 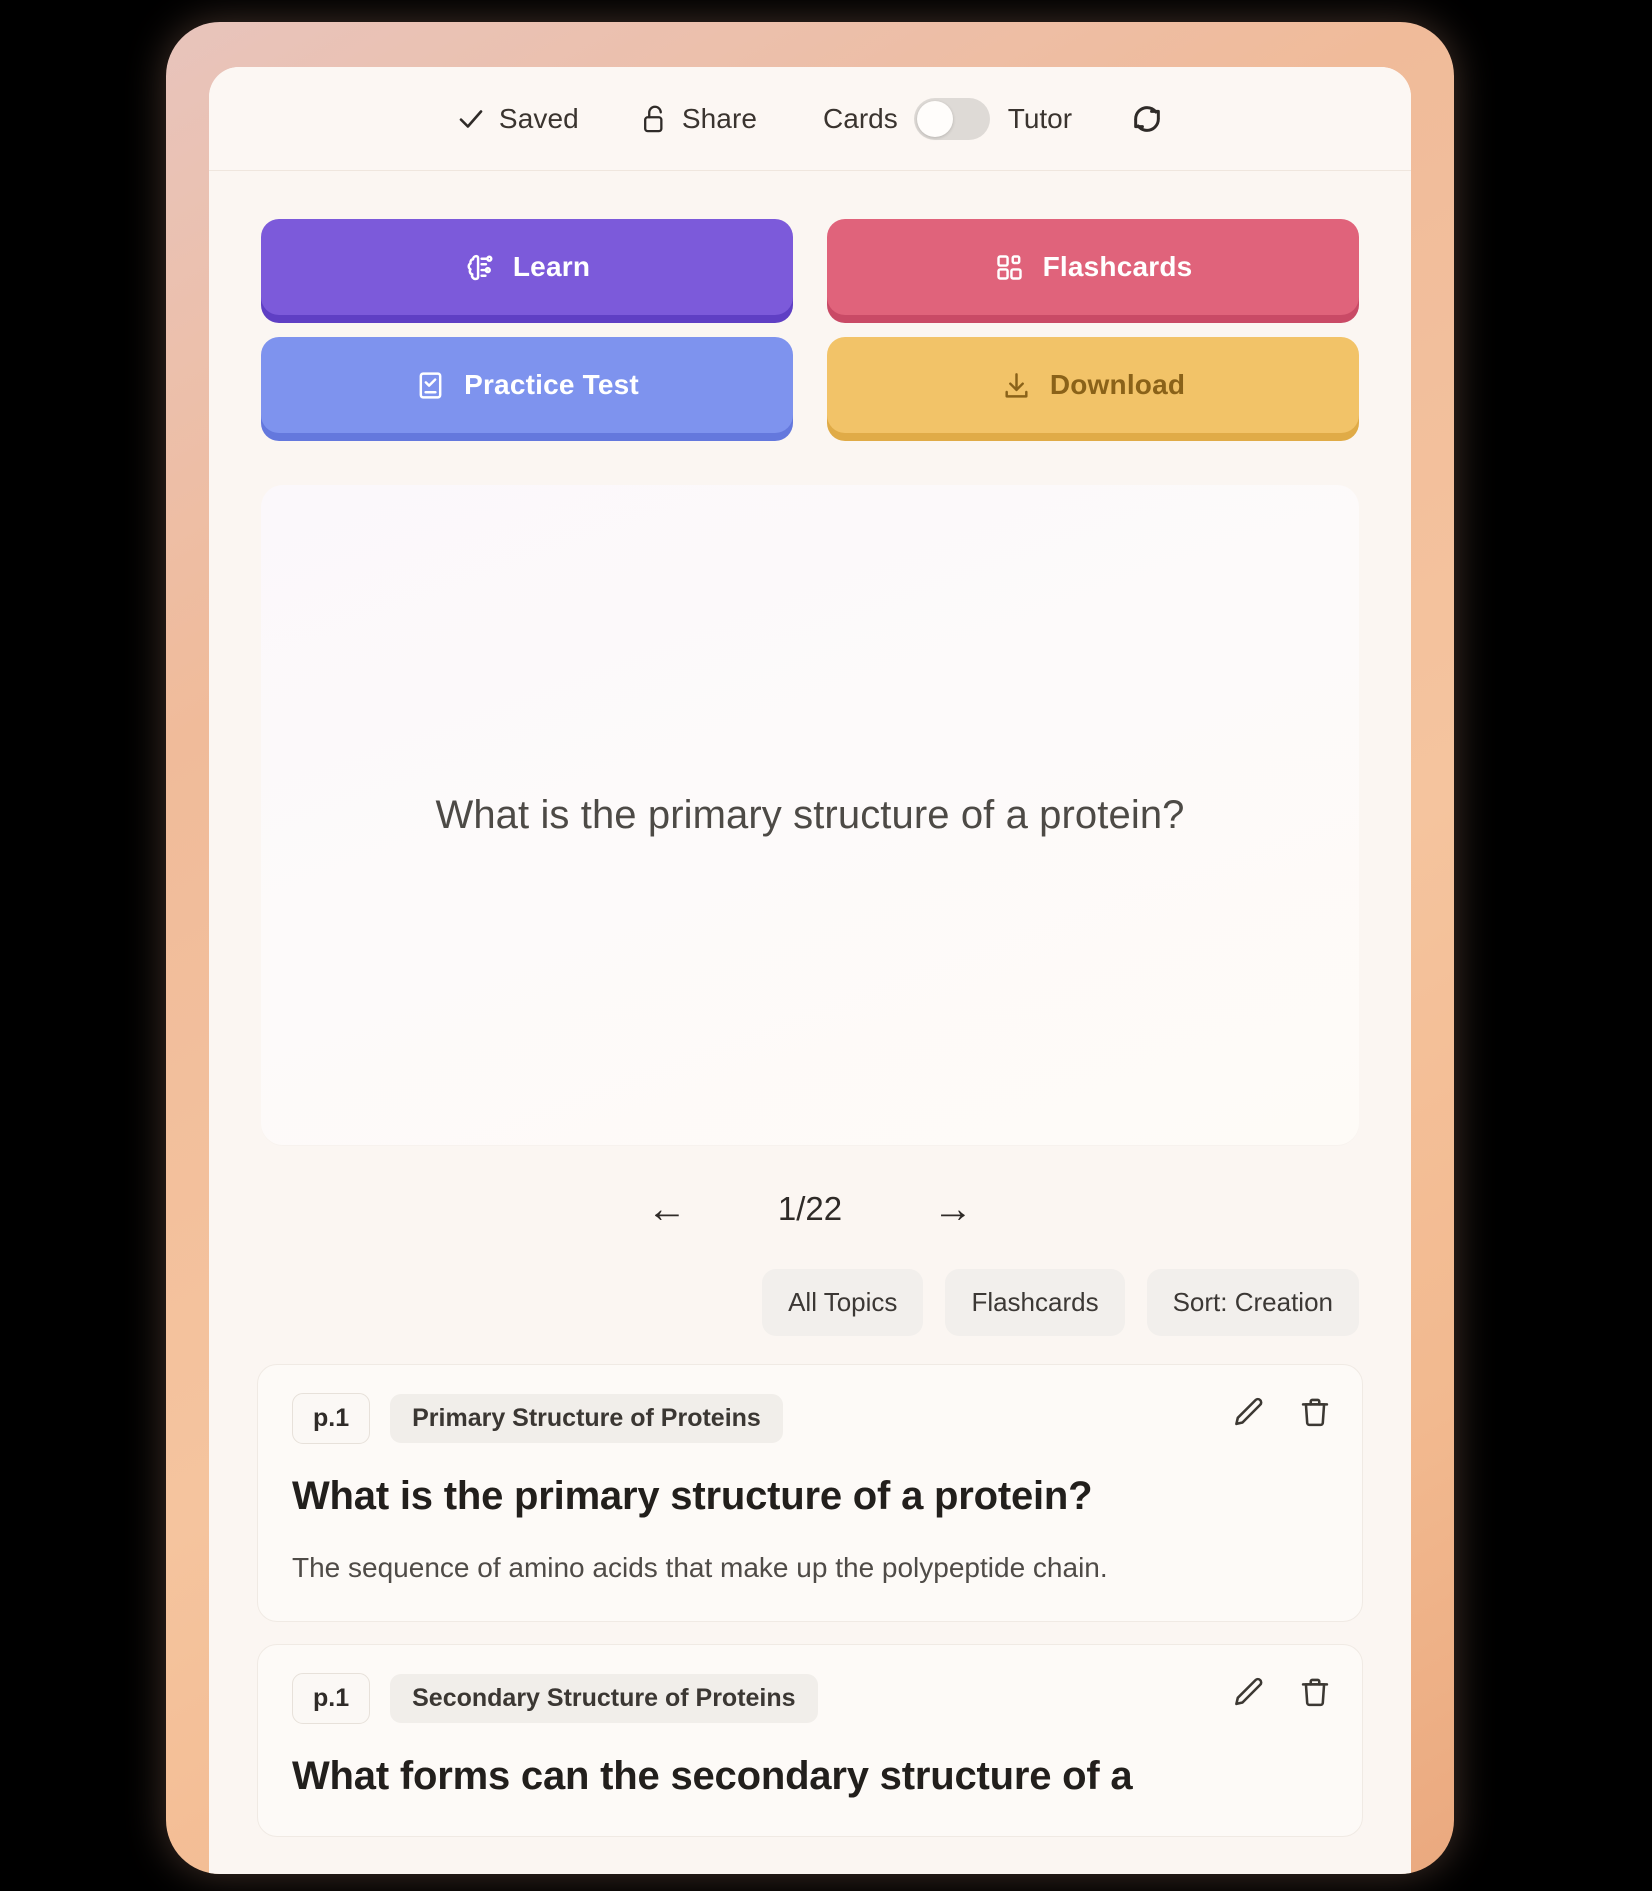 What do you see at coordinates (719, 118) in the screenshot?
I see `share-label: Share` at bounding box center [719, 118].